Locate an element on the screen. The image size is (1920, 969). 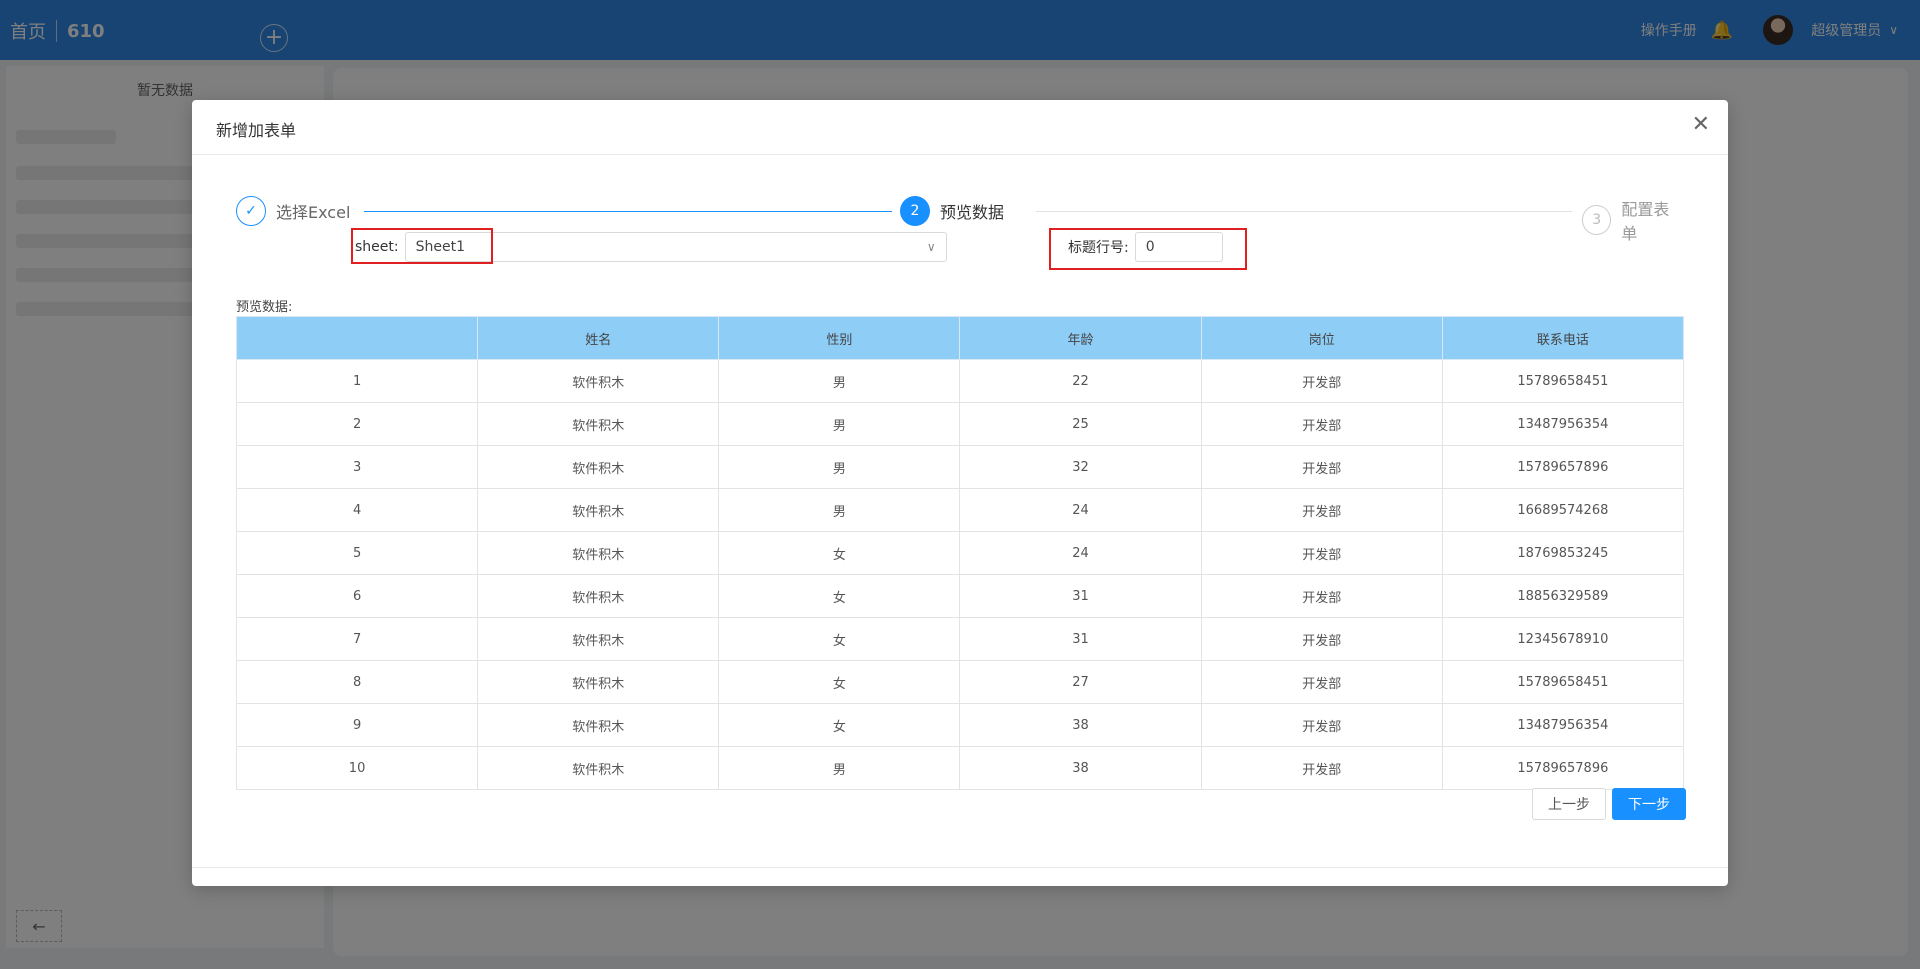
table-cell: 6 is located at coordinates (357, 596).